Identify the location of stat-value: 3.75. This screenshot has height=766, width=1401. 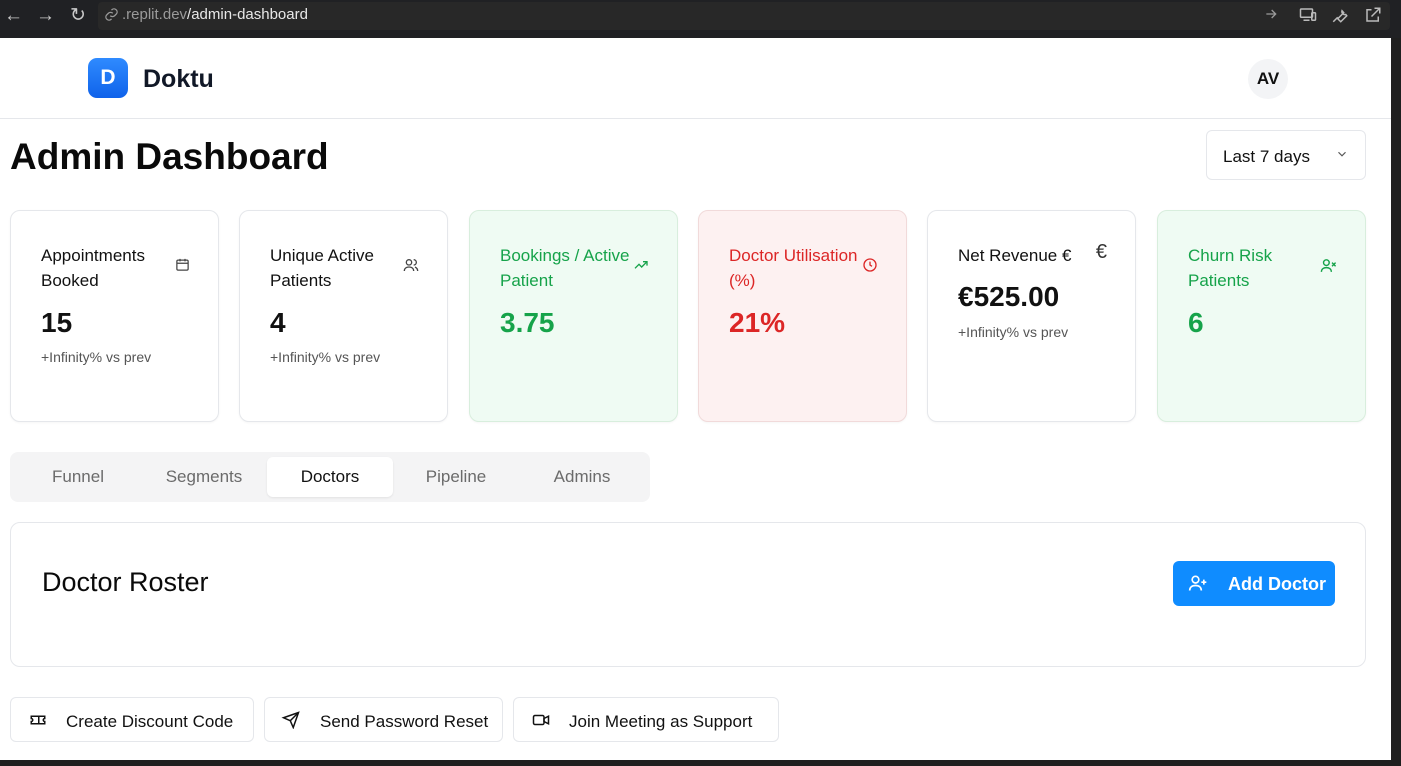
(527, 322).